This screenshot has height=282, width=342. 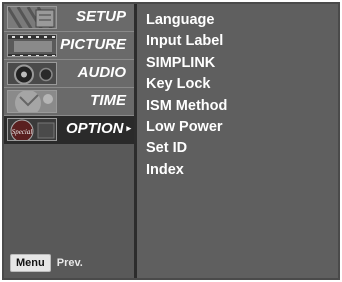 I want to click on prev-label: Prev., so click(x=69, y=263).